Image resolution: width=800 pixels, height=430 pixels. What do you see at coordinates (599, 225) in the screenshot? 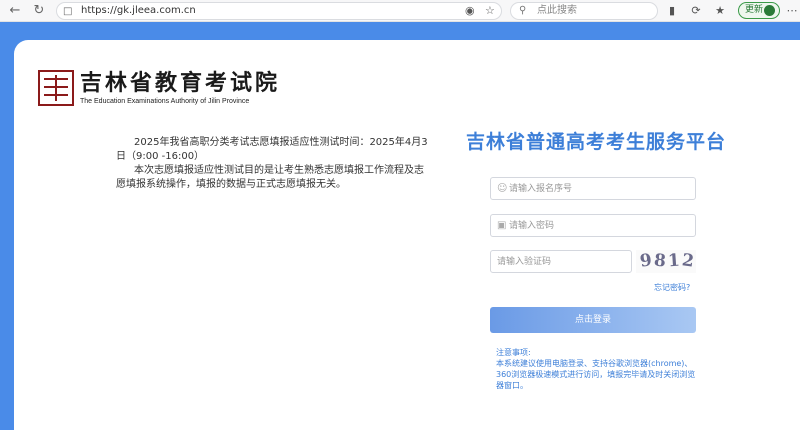
I see `password-input` at bounding box center [599, 225].